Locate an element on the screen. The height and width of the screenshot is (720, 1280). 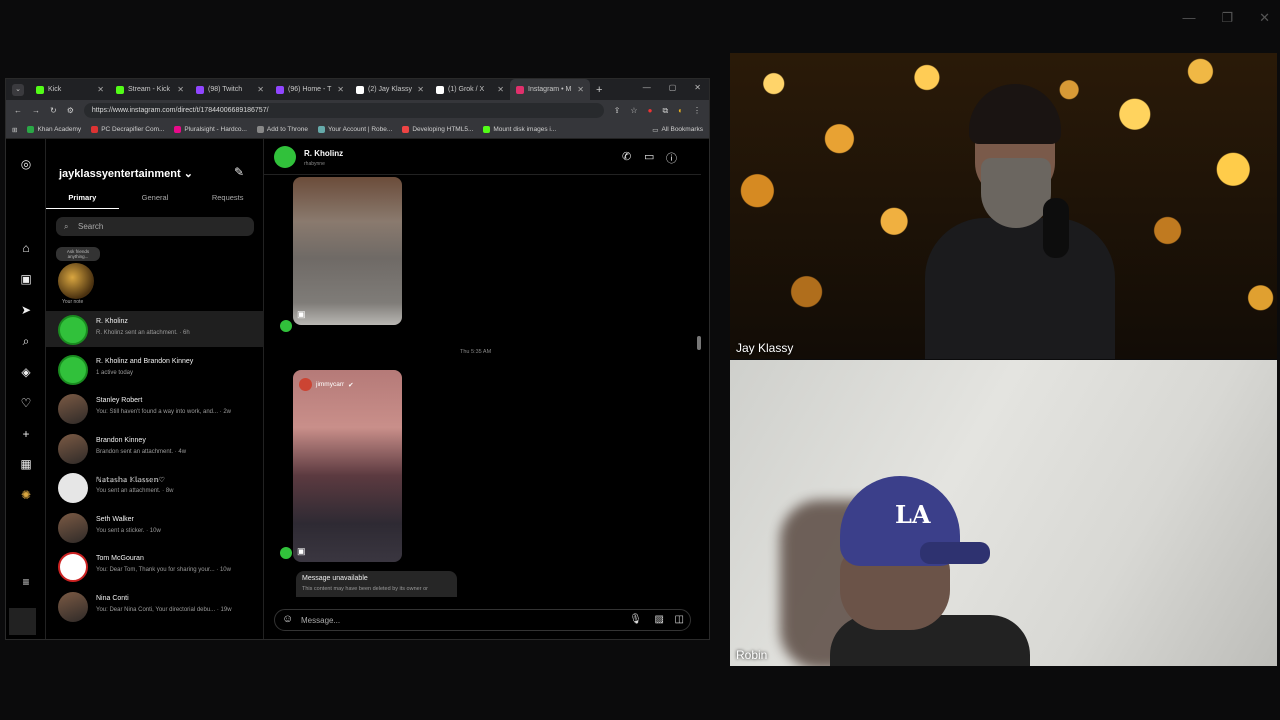
close-icon: ✕ is located at coordinates (1264, 18).